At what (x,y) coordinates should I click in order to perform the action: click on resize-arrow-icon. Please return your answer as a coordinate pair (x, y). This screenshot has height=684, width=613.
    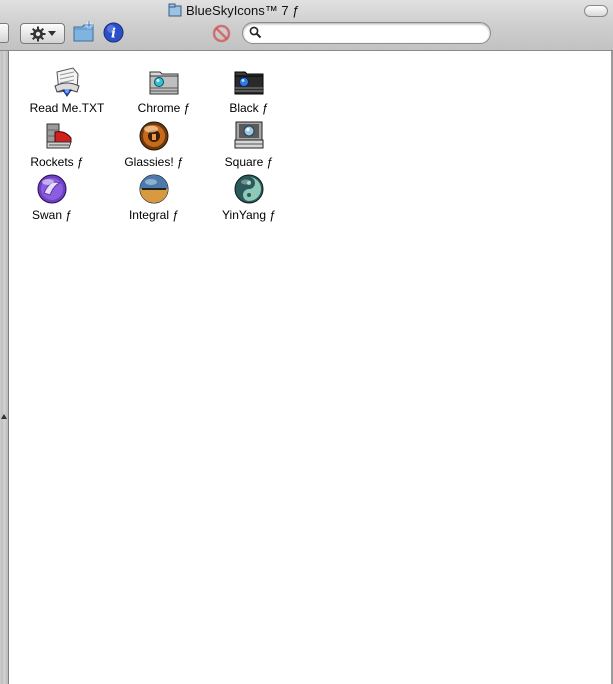
    Looking at the image, I should click on (4, 416).